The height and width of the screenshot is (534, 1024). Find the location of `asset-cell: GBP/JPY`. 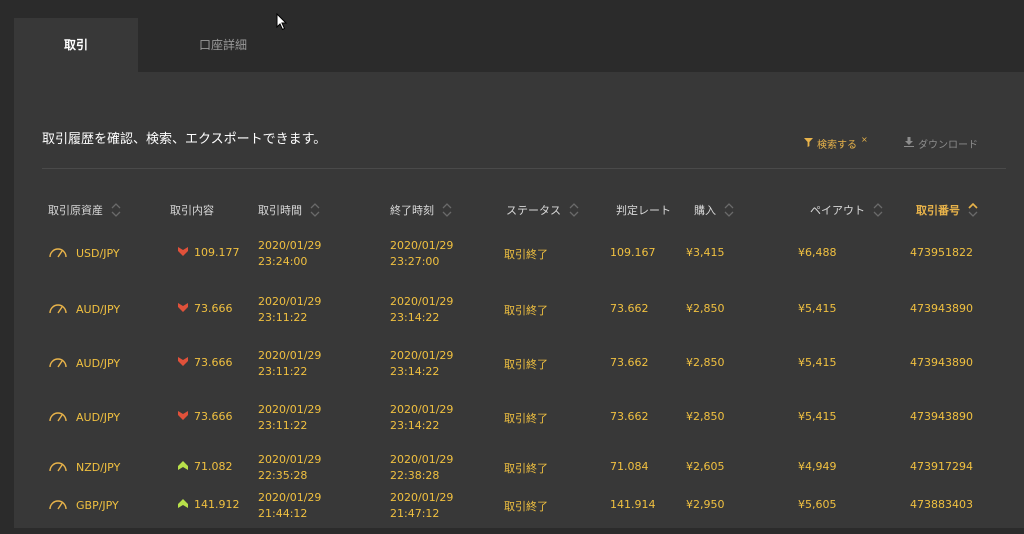

asset-cell: GBP/JPY is located at coordinates (83, 505).